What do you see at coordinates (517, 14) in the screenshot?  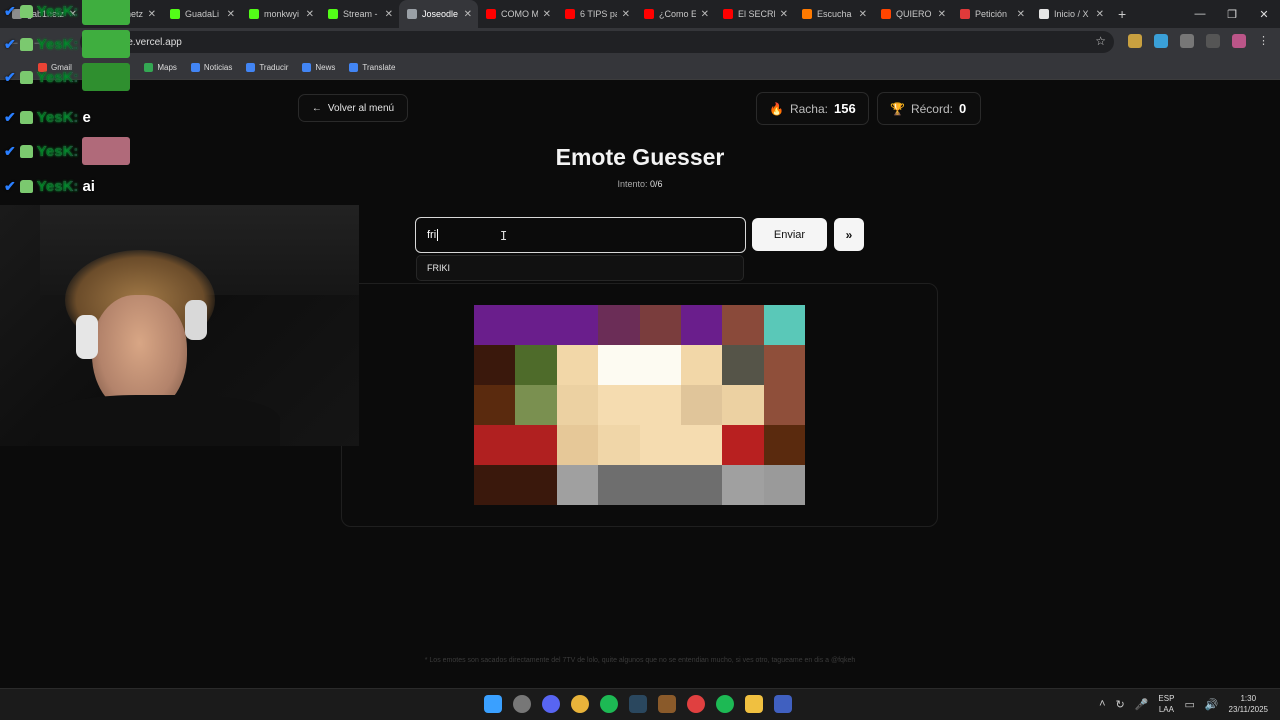 I see `browser-tab: COMO M ✕` at bounding box center [517, 14].